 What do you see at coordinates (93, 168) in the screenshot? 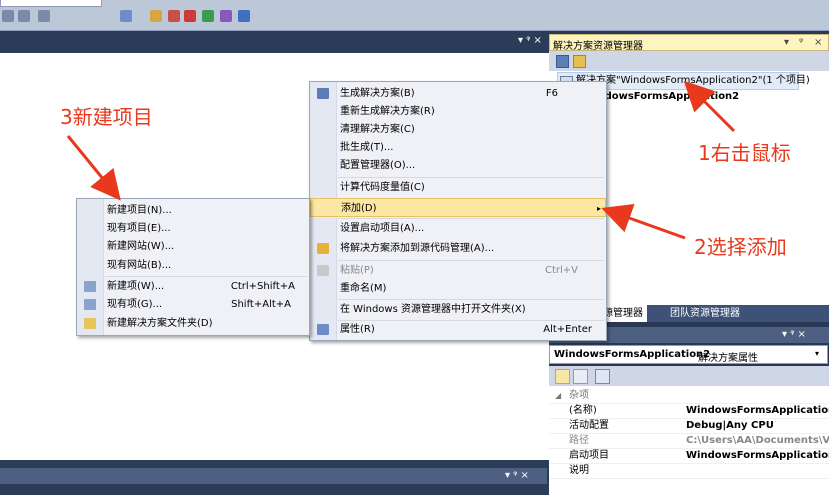
I see `arrow-step3` at bounding box center [93, 168].